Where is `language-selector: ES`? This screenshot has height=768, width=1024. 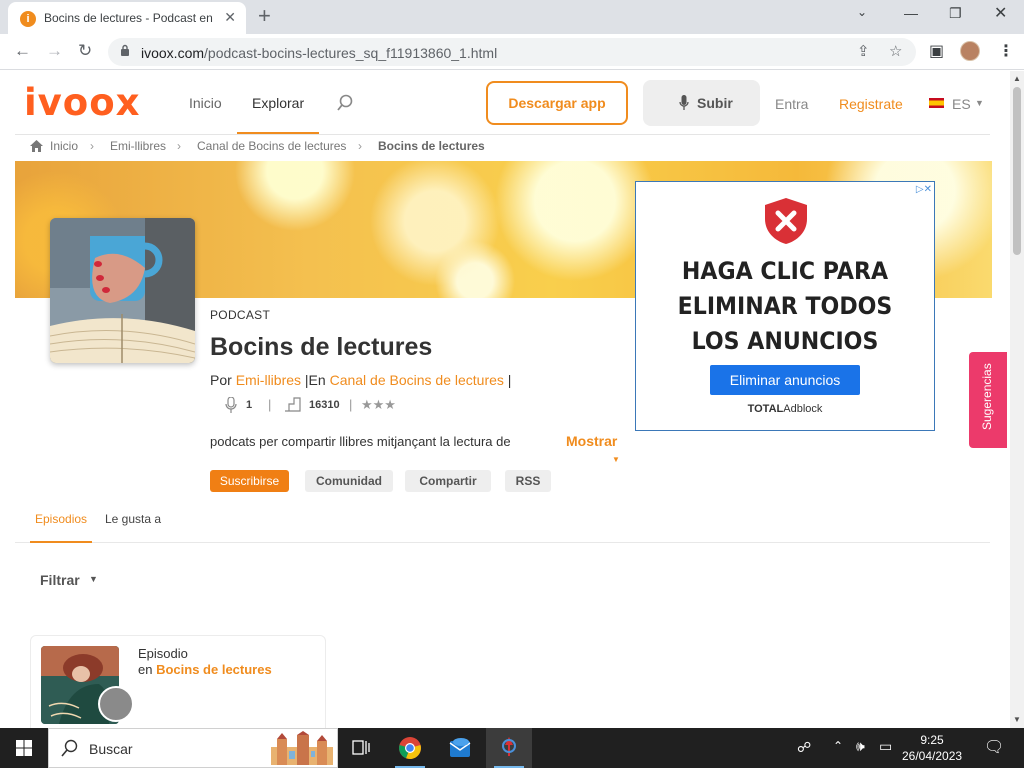 language-selector: ES is located at coordinates (961, 104).